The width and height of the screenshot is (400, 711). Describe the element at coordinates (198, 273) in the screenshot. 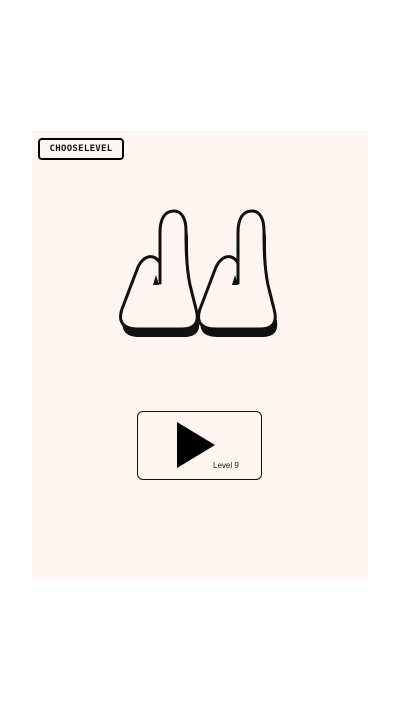

I see `double-hand-logo-icon` at that location.